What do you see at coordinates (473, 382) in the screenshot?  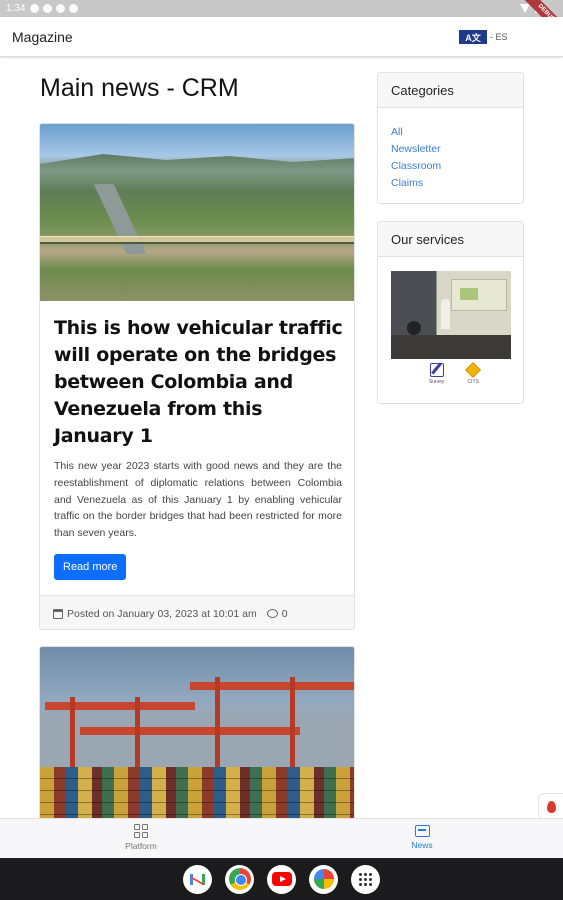 I see `service-label: CITS` at bounding box center [473, 382].